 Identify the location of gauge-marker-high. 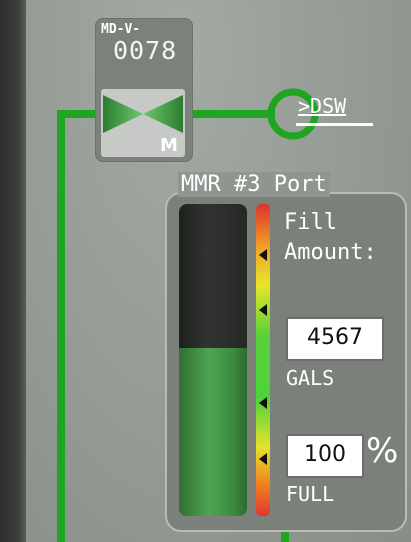
(263, 310).